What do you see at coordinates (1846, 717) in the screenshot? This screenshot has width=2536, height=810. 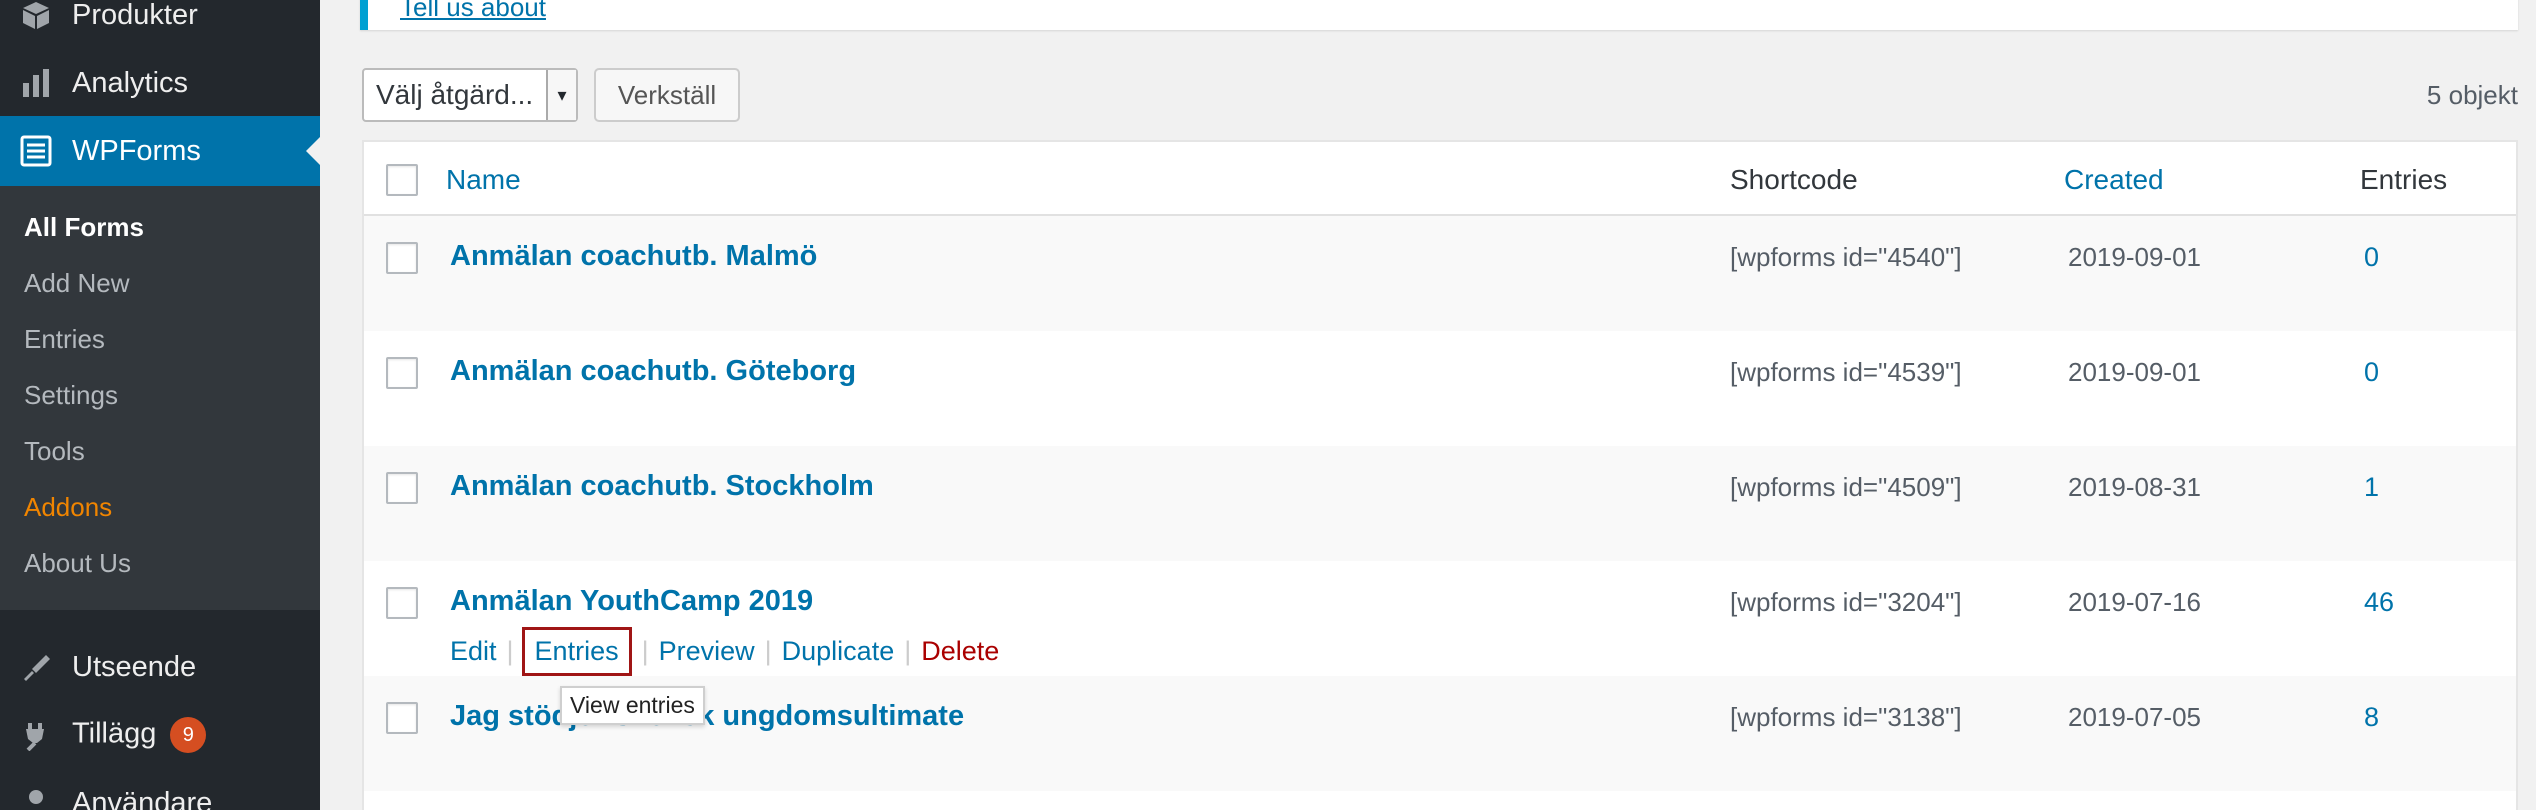 I see `shortcode-cell: [wpforms id="3138"]` at bounding box center [1846, 717].